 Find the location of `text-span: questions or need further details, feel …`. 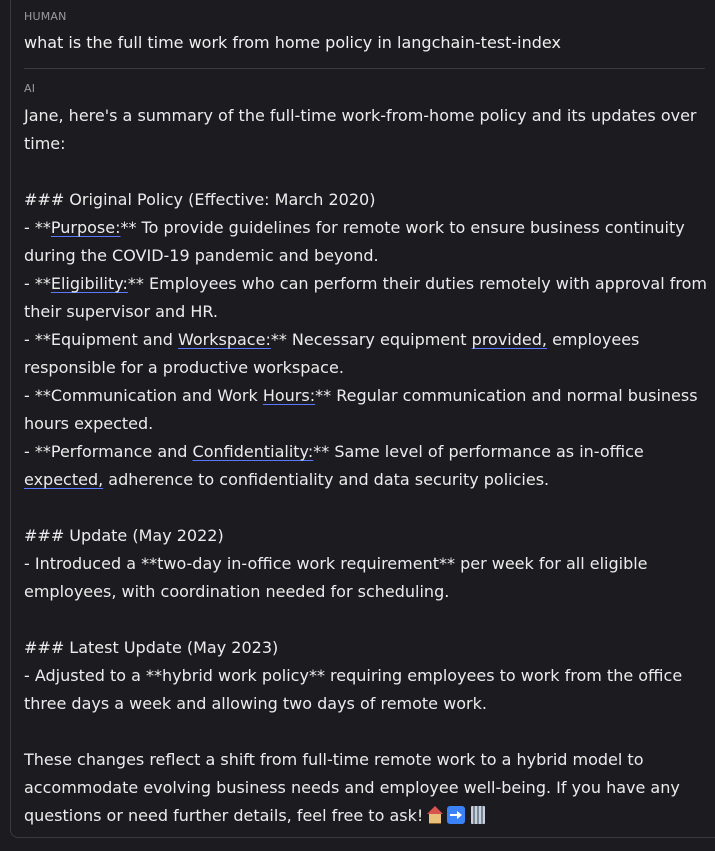

text-span: questions or need further details, feel … is located at coordinates (224, 815).